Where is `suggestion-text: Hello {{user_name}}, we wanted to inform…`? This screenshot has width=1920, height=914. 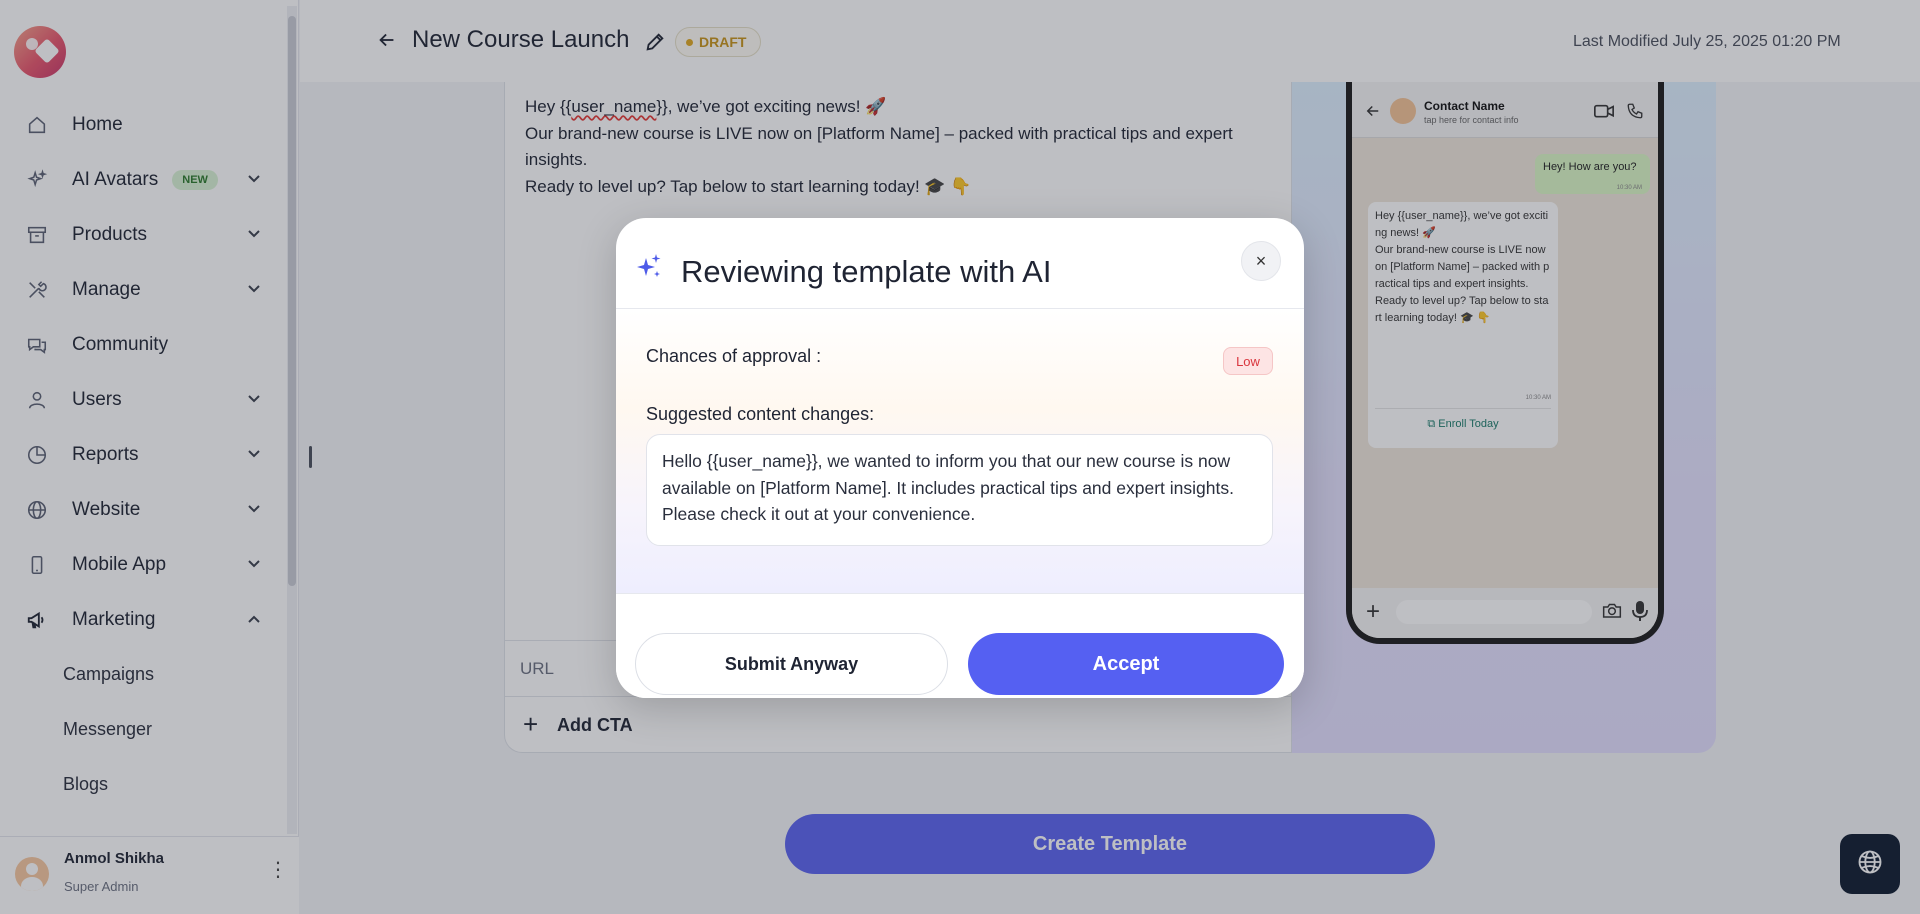
suggestion-text: Hello {{user_name}}, we wanted to inform… is located at coordinates (959, 490).